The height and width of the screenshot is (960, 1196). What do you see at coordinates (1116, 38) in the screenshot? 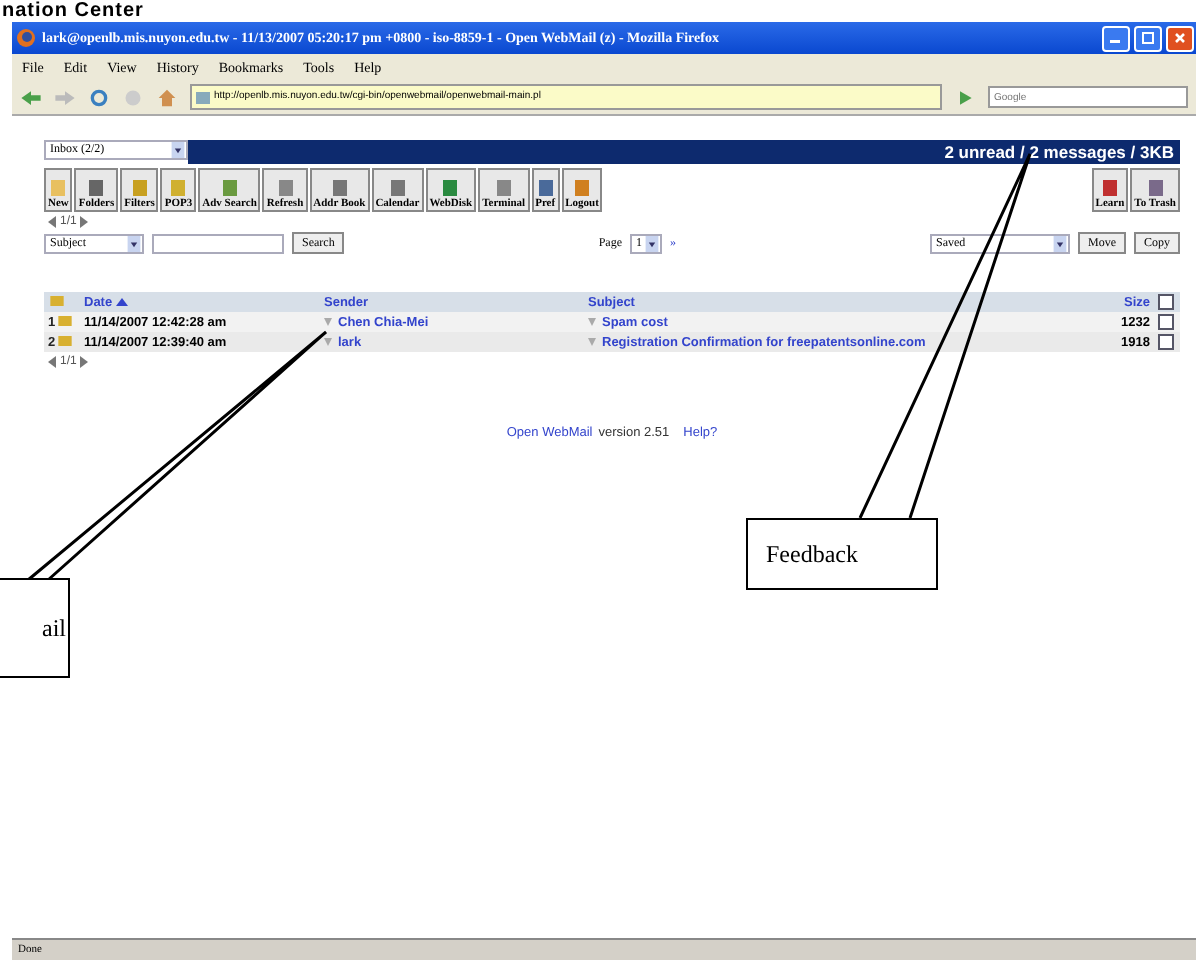
I see `minimize-button` at bounding box center [1116, 38].